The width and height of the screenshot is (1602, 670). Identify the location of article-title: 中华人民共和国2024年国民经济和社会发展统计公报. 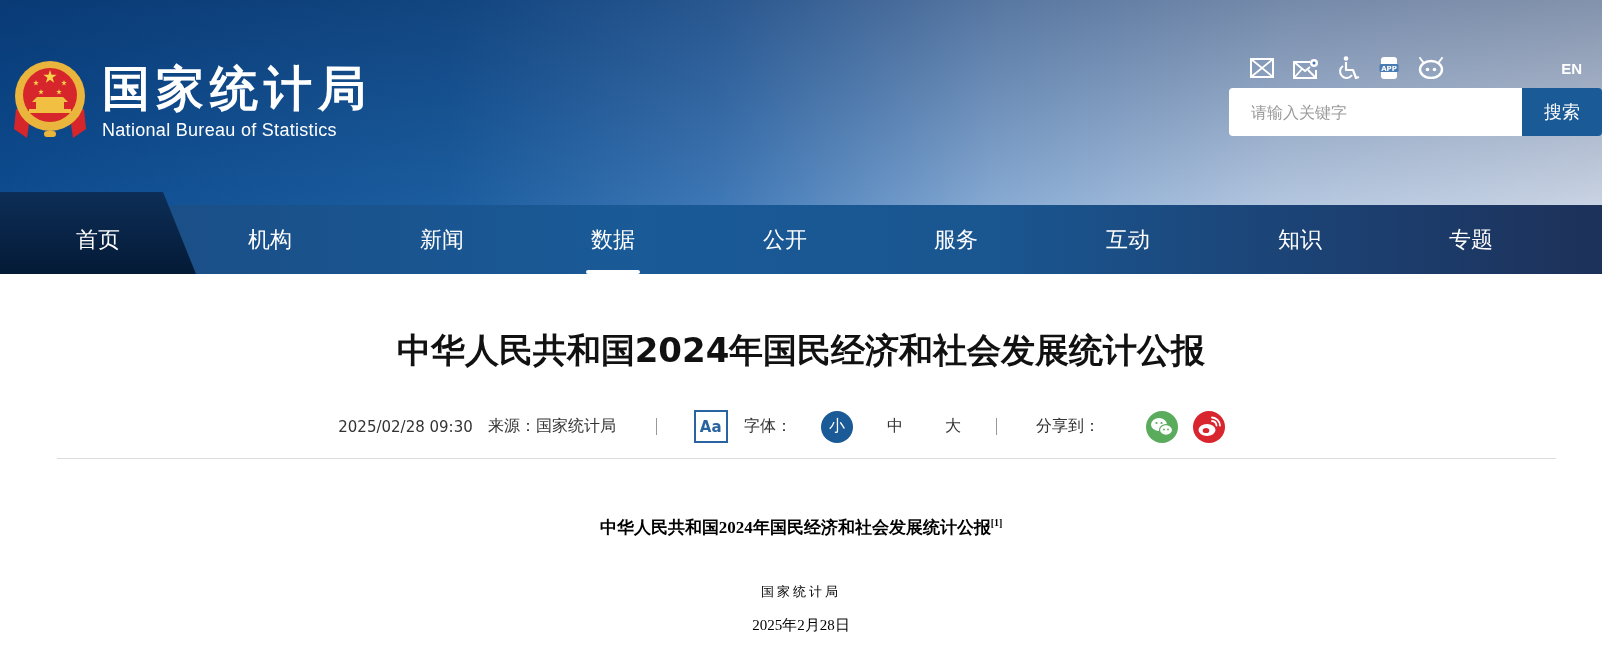
(801, 350).